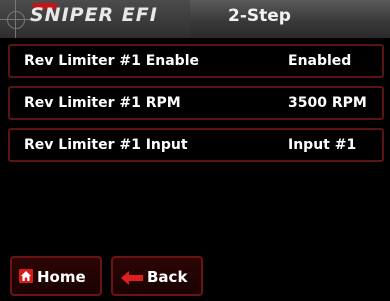 Image resolution: width=390 pixels, height=301 pixels. I want to click on home-icon, so click(26, 276).